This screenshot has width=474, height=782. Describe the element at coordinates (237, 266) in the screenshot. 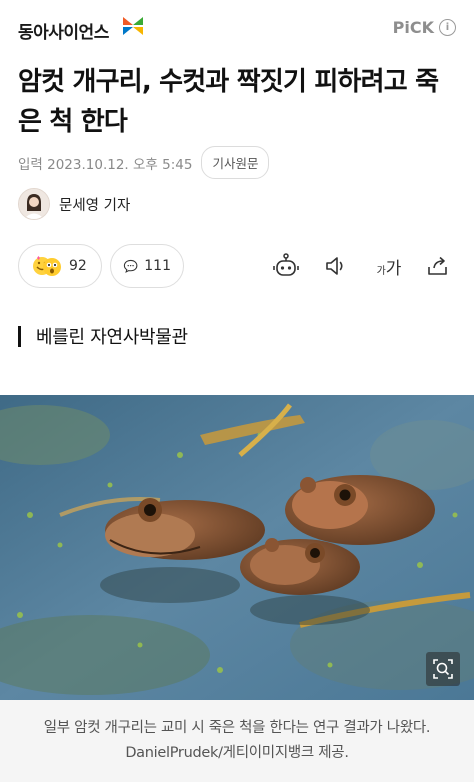

I see `action-bar: 92 111 가 가` at that location.